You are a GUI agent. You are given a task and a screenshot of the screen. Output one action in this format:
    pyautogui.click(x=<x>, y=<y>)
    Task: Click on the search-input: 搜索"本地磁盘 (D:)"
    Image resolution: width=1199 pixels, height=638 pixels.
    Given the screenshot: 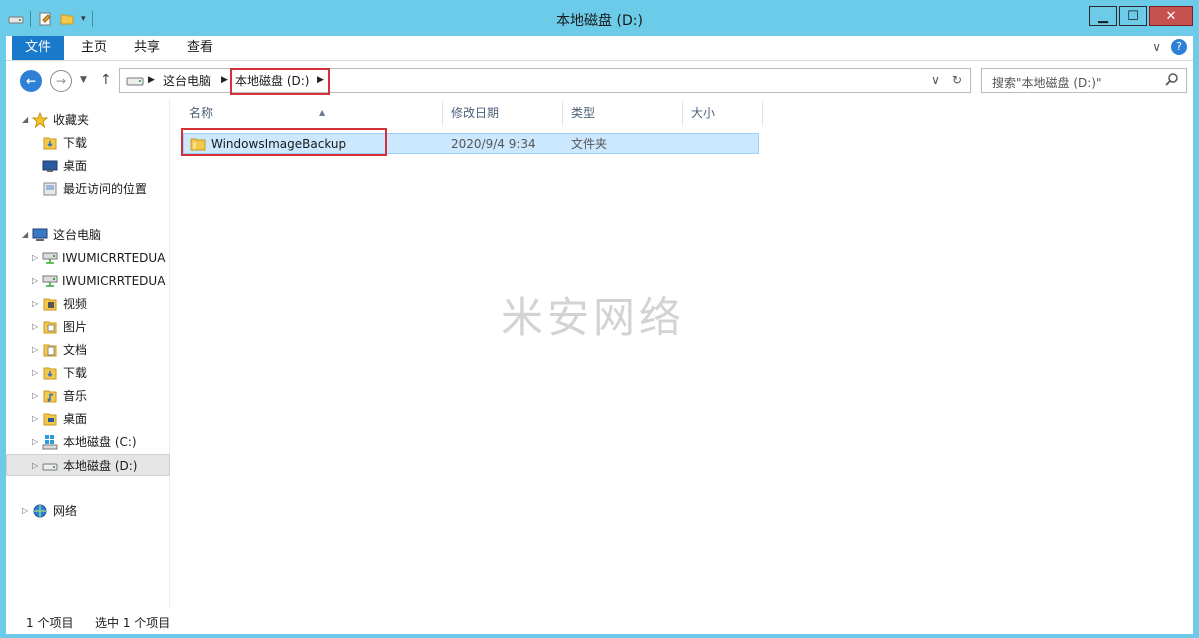 What is the action you would take?
    pyautogui.click(x=1084, y=80)
    